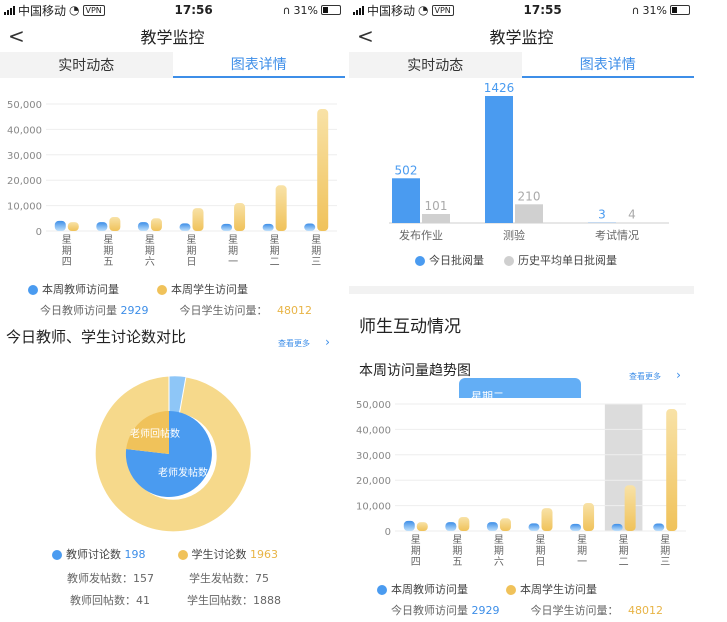 This screenshot has width=727, height=622. What do you see at coordinates (172, 37) in the screenshot?
I see `page-title: 教学监控` at bounding box center [172, 37].